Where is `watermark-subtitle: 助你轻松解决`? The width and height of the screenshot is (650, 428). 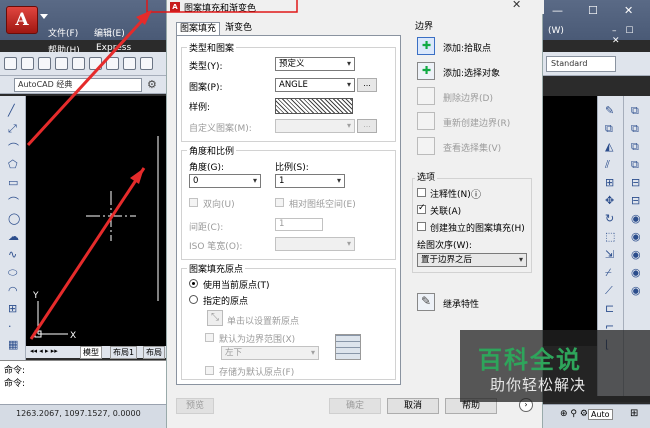
watermark-subtitle: 助你轻松解决 is located at coordinates (538, 385).